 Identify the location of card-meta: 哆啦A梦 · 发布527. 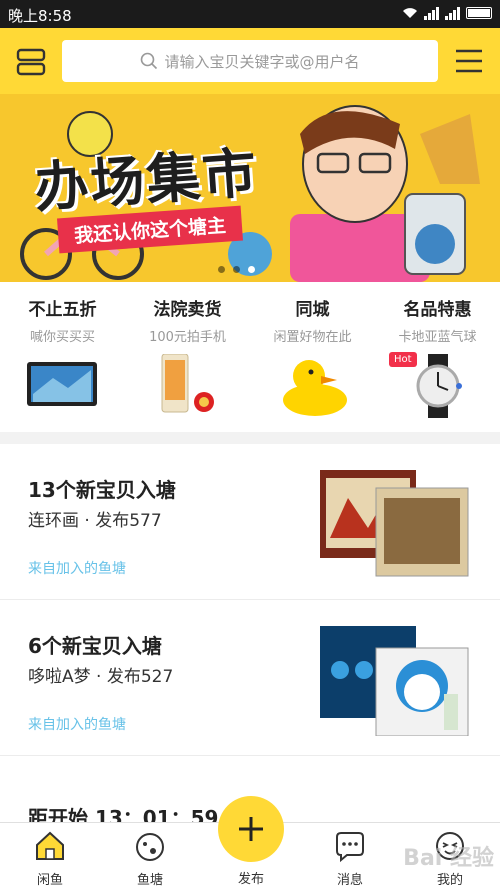
(100, 674).